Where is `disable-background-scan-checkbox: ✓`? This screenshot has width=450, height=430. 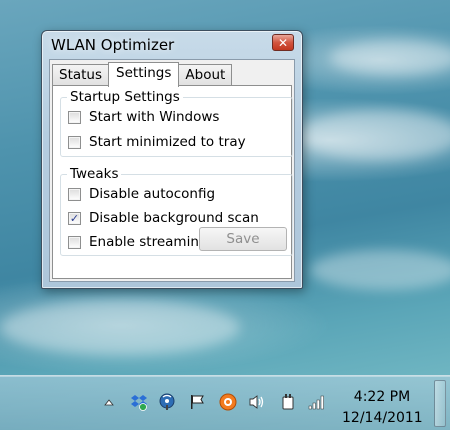
disable-background-scan-checkbox: ✓ is located at coordinates (74, 218).